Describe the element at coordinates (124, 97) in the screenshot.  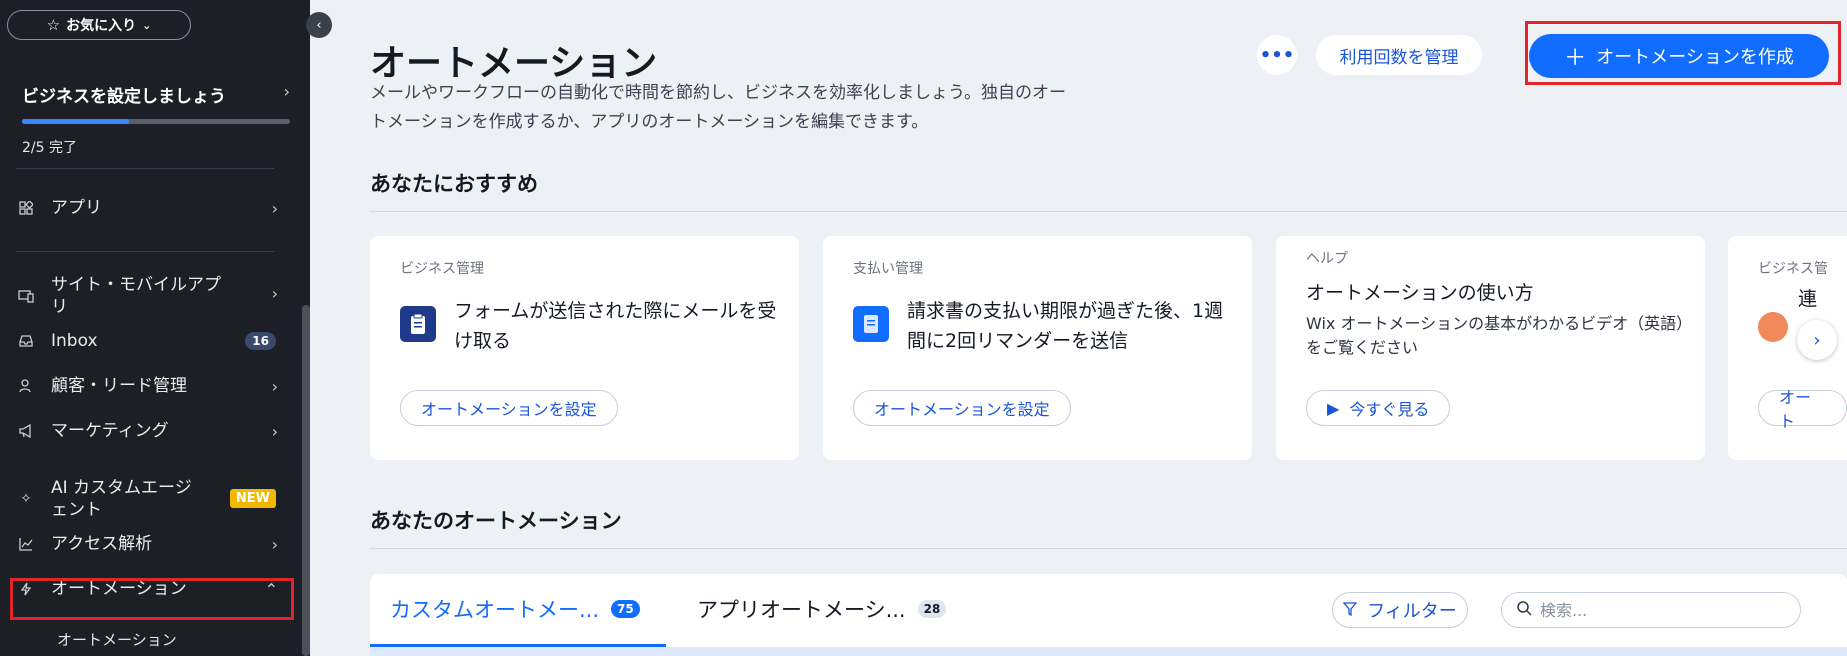
I see `setup-title: ビジネスを設定しましょう` at that location.